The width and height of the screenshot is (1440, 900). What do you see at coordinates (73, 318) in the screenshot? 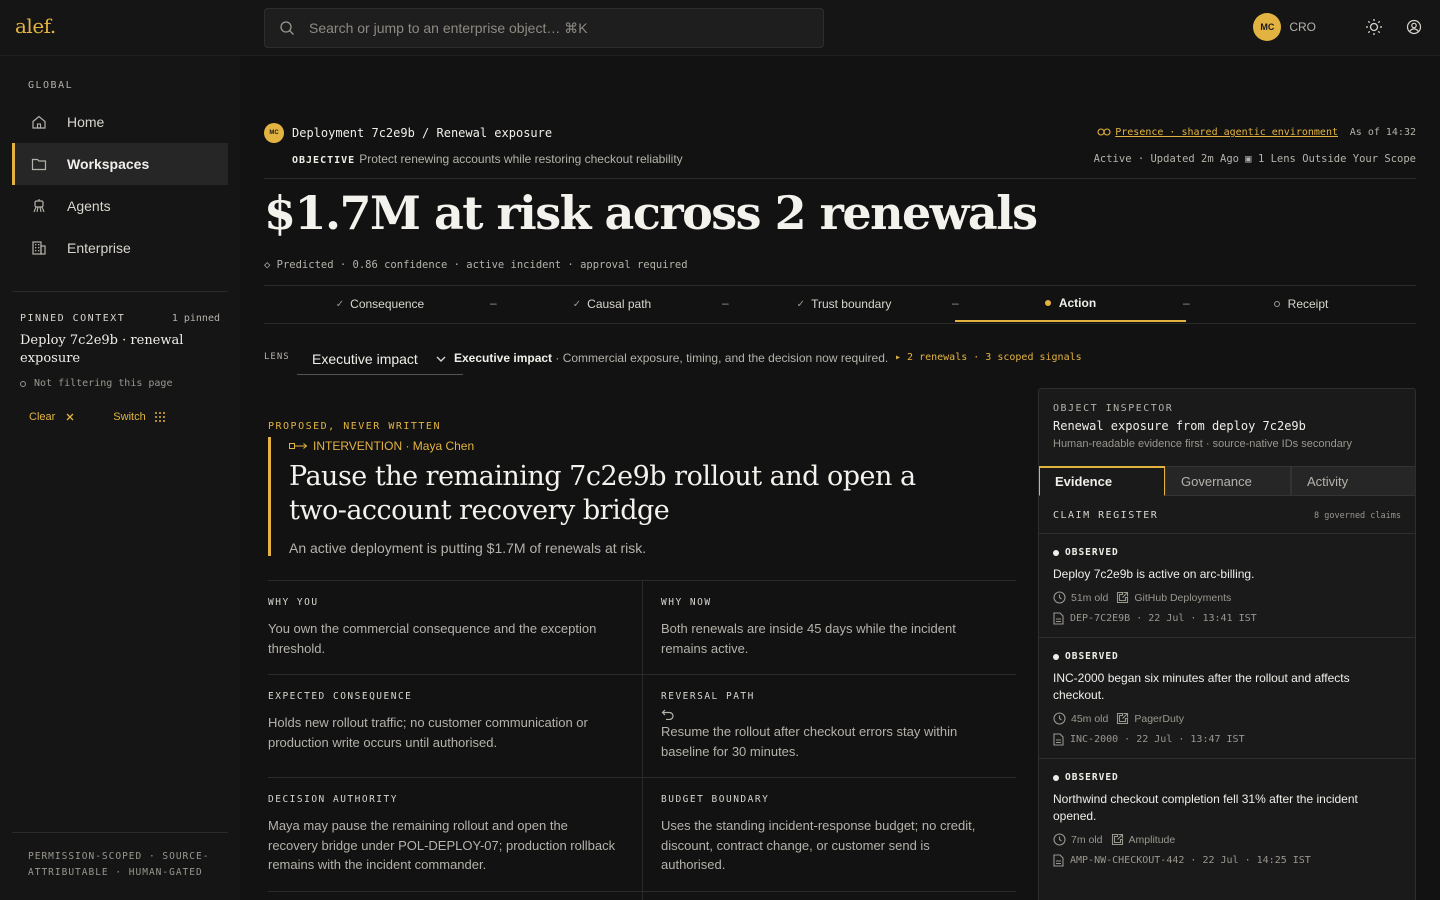
I see `pinned-context-label: PINNED CONTEXT` at bounding box center [73, 318].